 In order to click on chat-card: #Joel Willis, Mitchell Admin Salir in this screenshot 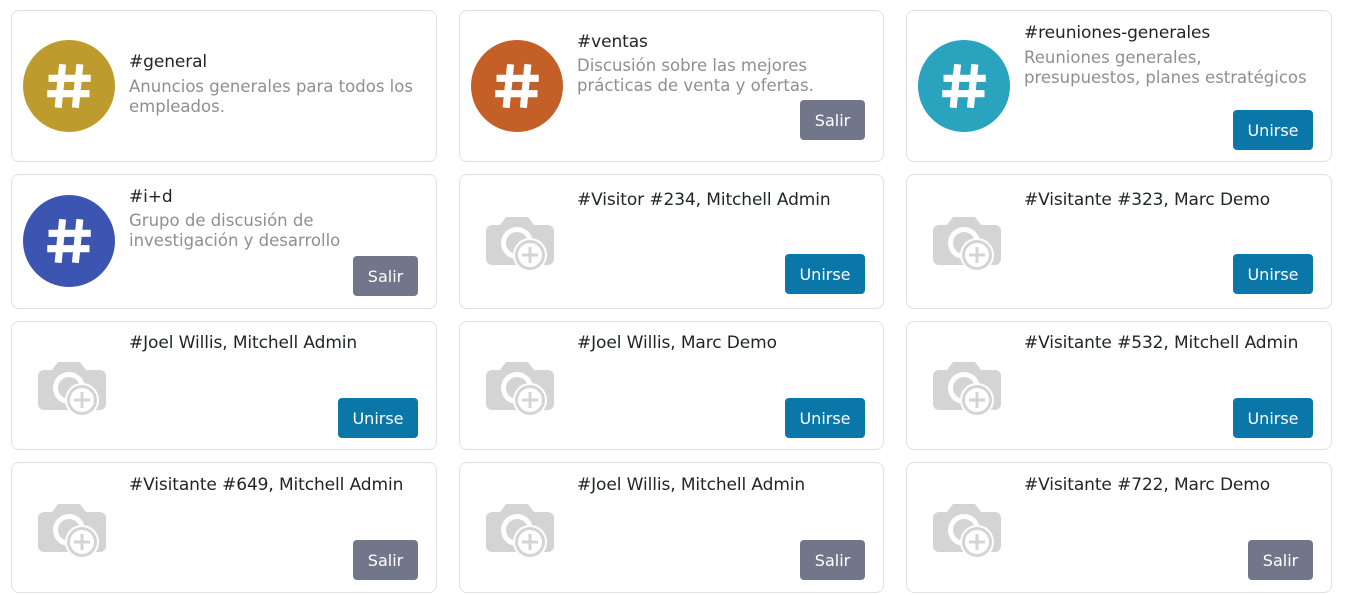, I will do `click(671, 527)`.